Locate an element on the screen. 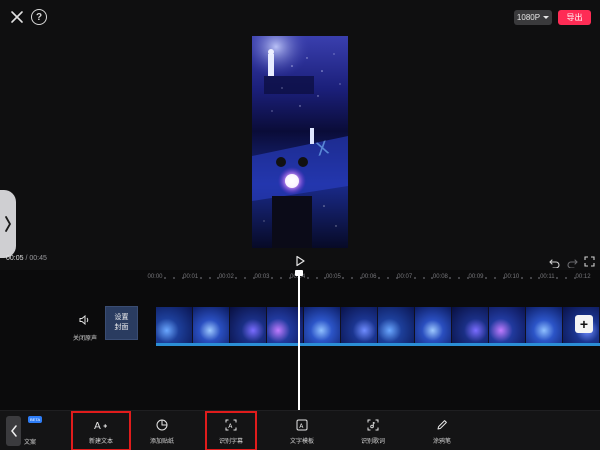 Image resolution: width=600 pixels, height=450 pixels. ruler-tick-label: 00:12 is located at coordinates (583, 277).